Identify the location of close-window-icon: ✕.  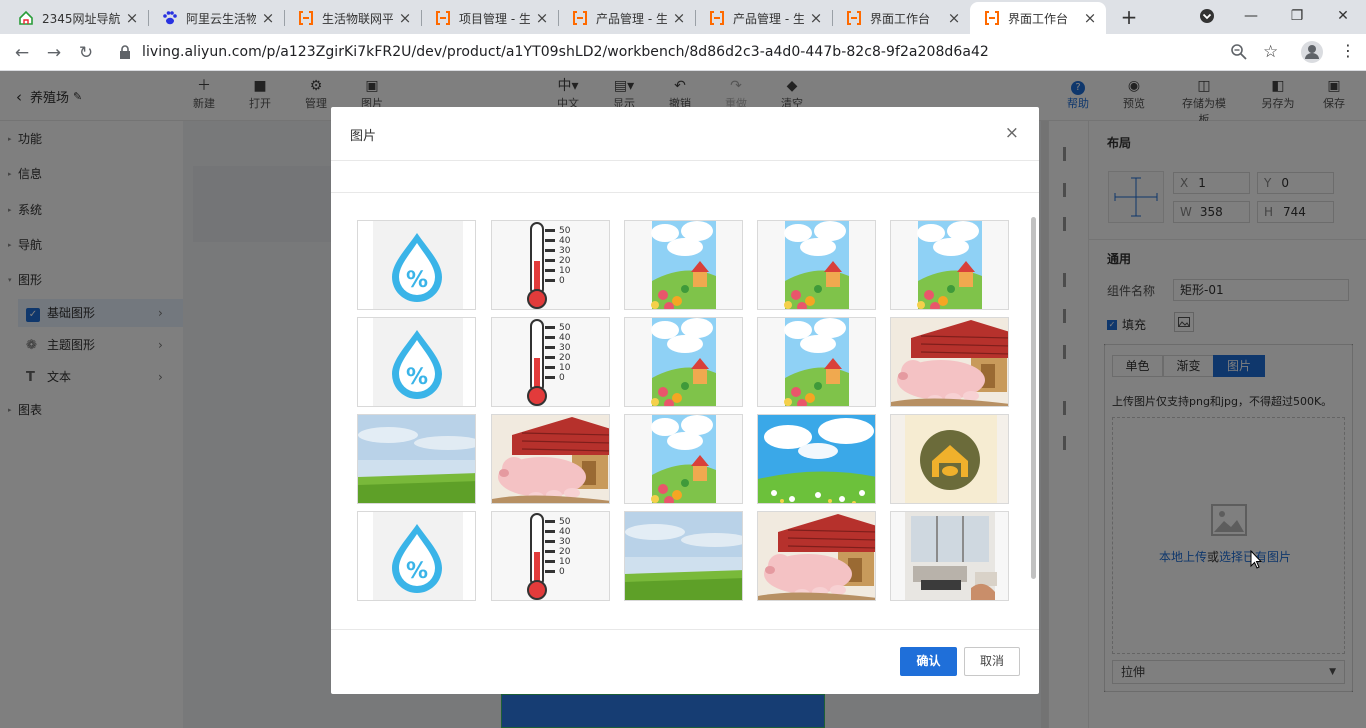
(1343, 16).